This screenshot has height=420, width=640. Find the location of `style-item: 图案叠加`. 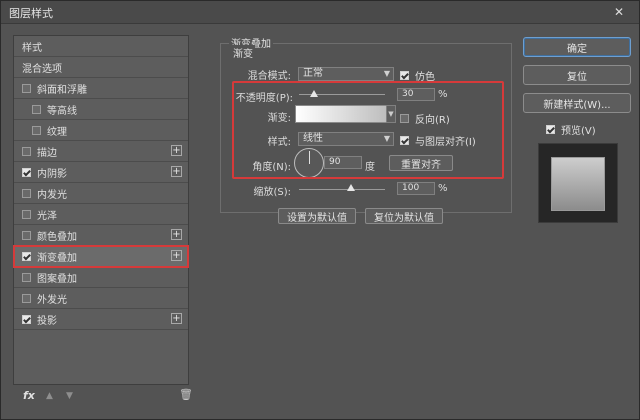

style-item: 图案叠加 is located at coordinates (101, 277).